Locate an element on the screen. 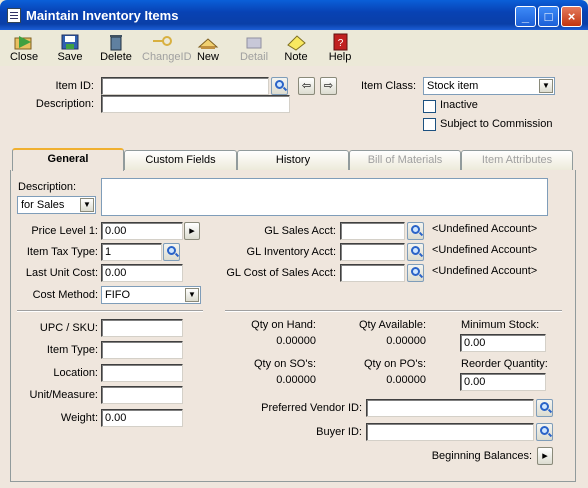  general-description-label: Description: is located at coordinates (47, 187).